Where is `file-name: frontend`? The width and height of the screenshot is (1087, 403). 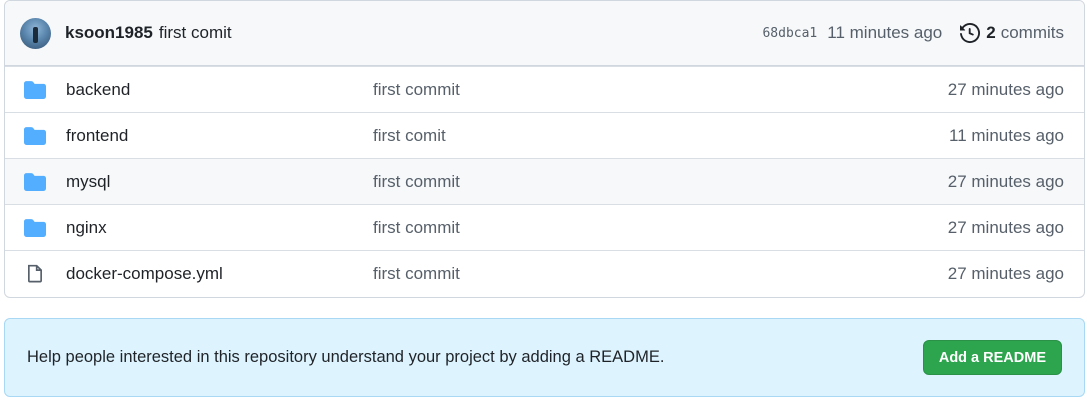 file-name: frontend is located at coordinates (97, 136).